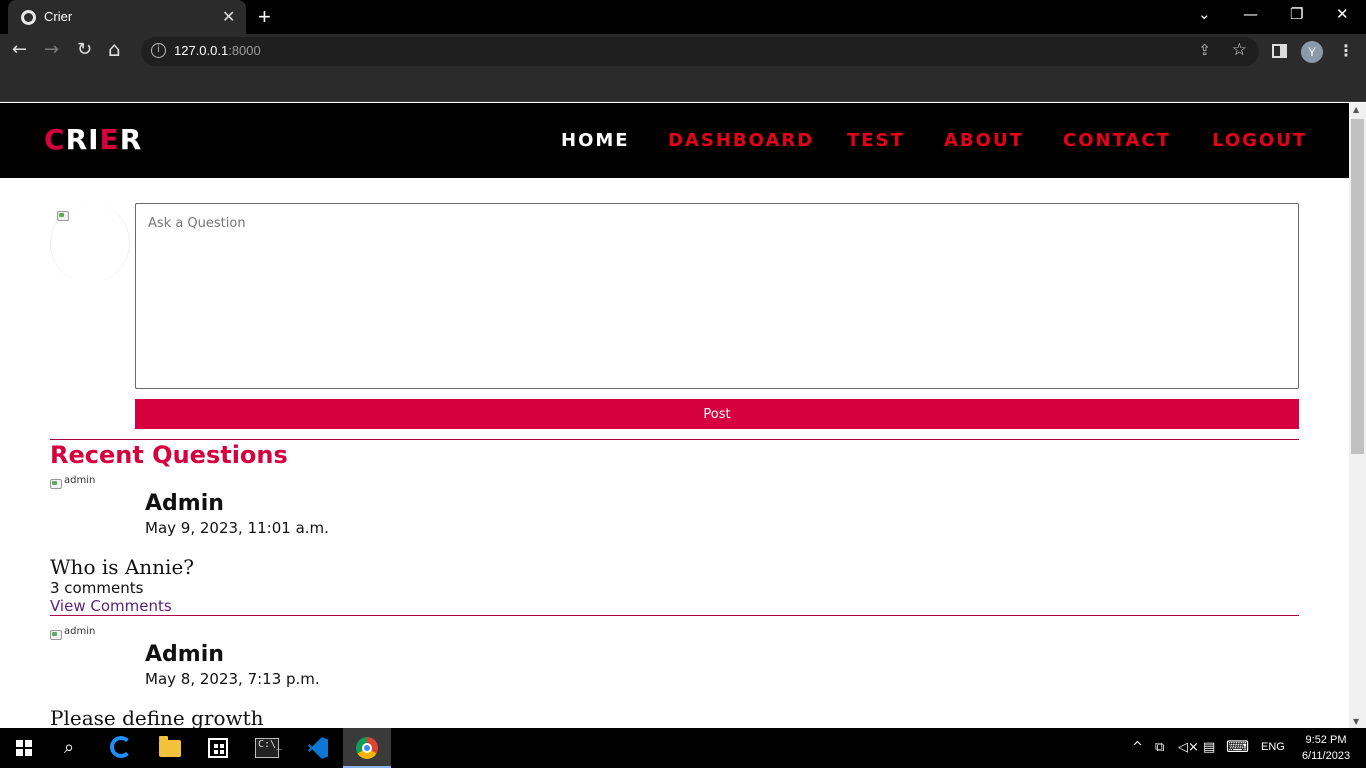  I want to click on url-port: :8000, so click(244, 50).